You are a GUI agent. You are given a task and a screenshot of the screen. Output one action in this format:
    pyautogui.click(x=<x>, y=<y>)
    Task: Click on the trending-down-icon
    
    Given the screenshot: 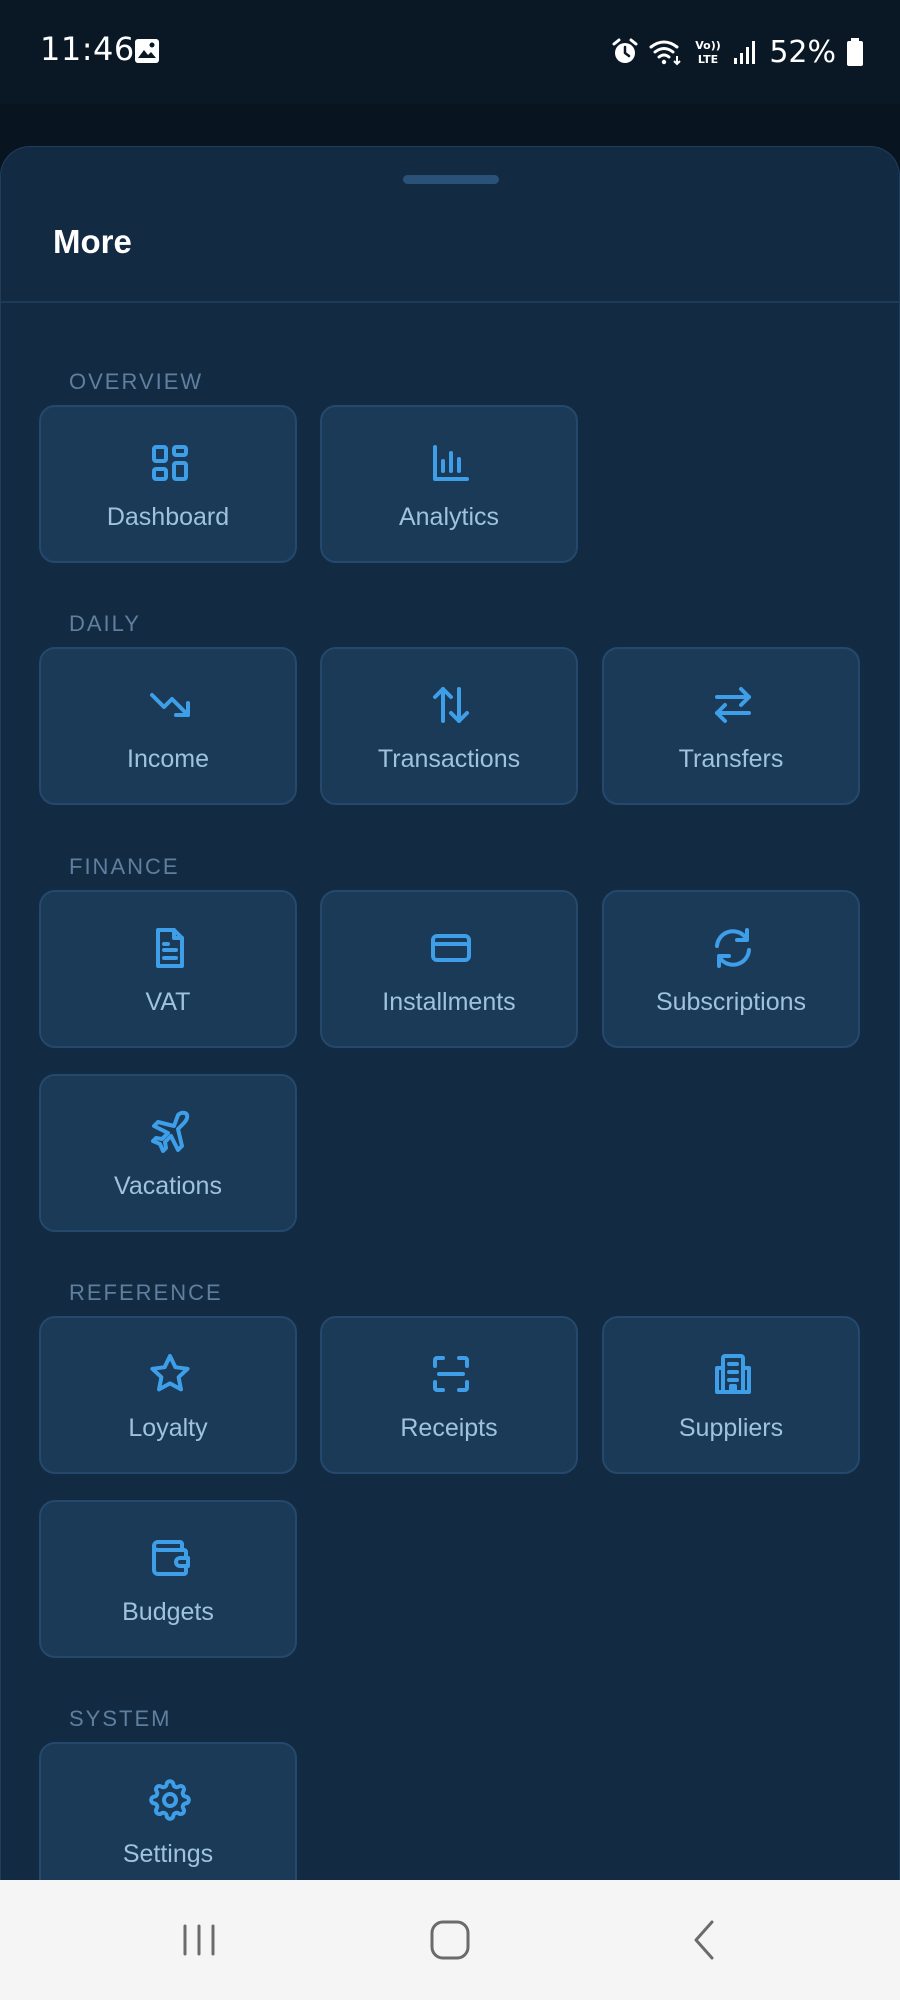 What is the action you would take?
    pyautogui.click(x=170, y=705)
    